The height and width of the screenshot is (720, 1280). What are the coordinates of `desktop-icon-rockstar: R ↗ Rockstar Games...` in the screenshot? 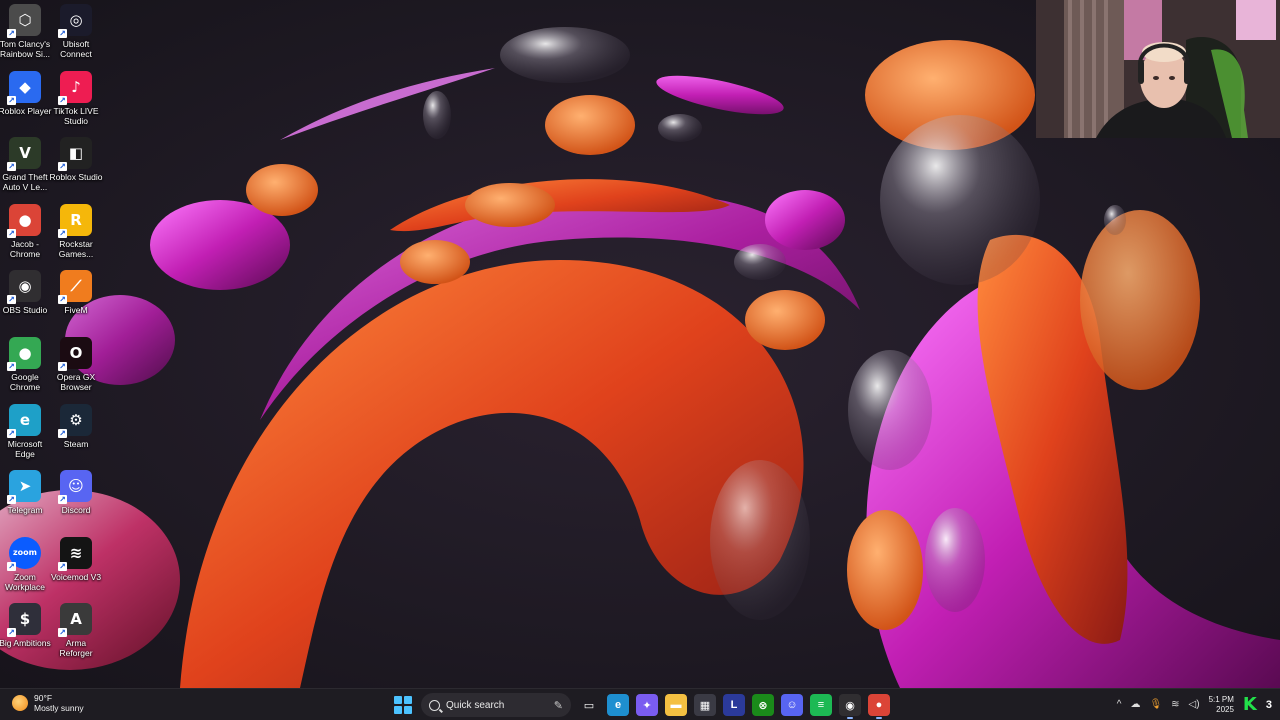 It's located at (76, 231).